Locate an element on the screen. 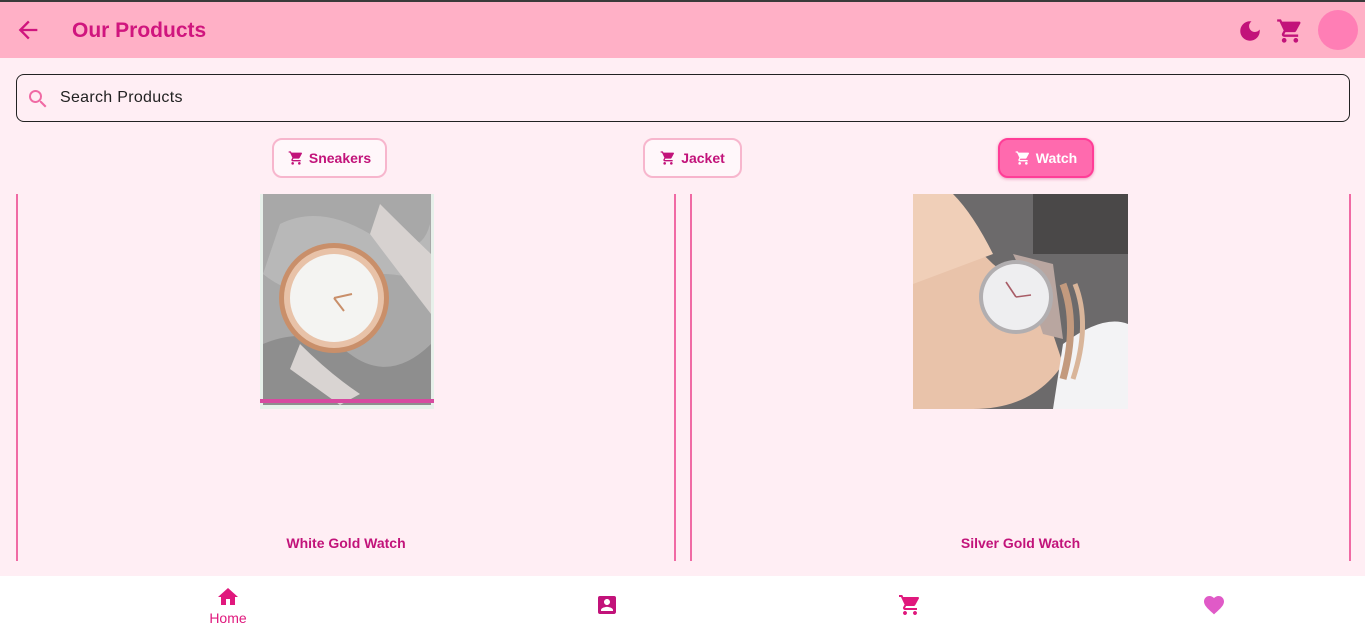  category-chip-label: Watch is located at coordinates (1056, 158).